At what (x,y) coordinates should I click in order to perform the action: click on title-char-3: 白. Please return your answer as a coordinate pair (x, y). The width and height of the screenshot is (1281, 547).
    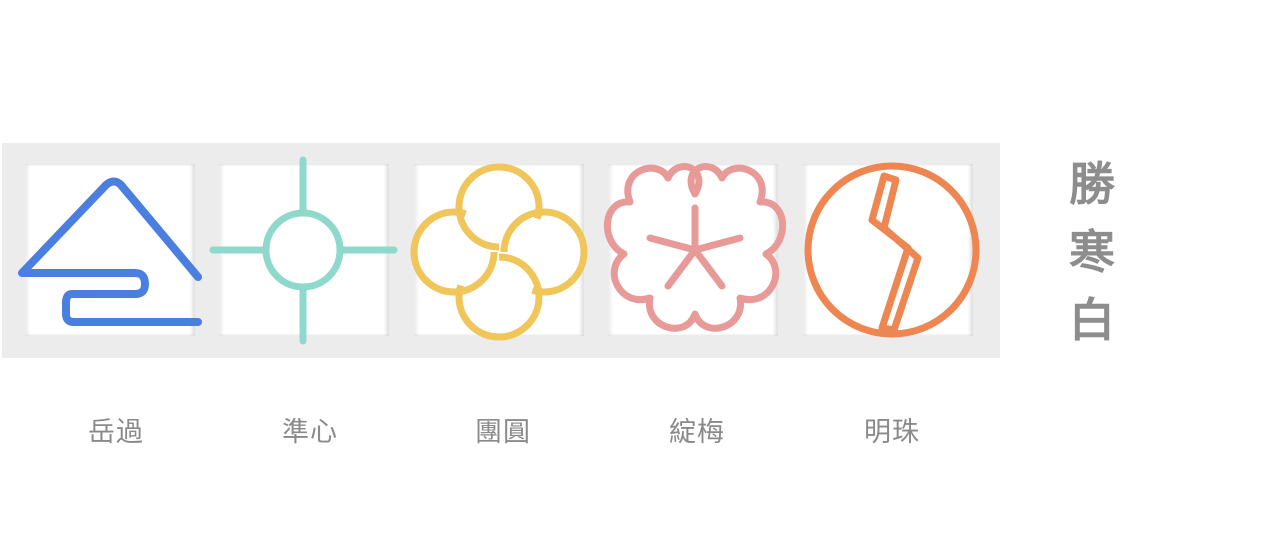
    Looking at the image, I should click on (1092, 320).